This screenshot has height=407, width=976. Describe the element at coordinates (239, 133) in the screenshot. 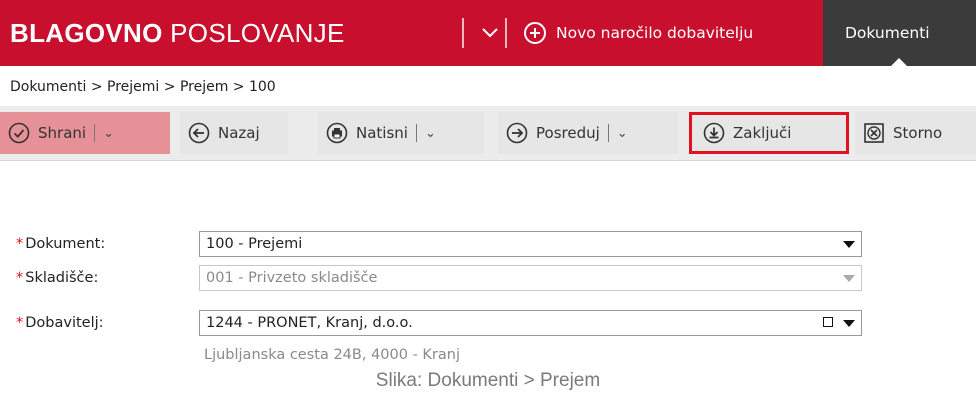

I see `back-label: Nazaj` at that location.